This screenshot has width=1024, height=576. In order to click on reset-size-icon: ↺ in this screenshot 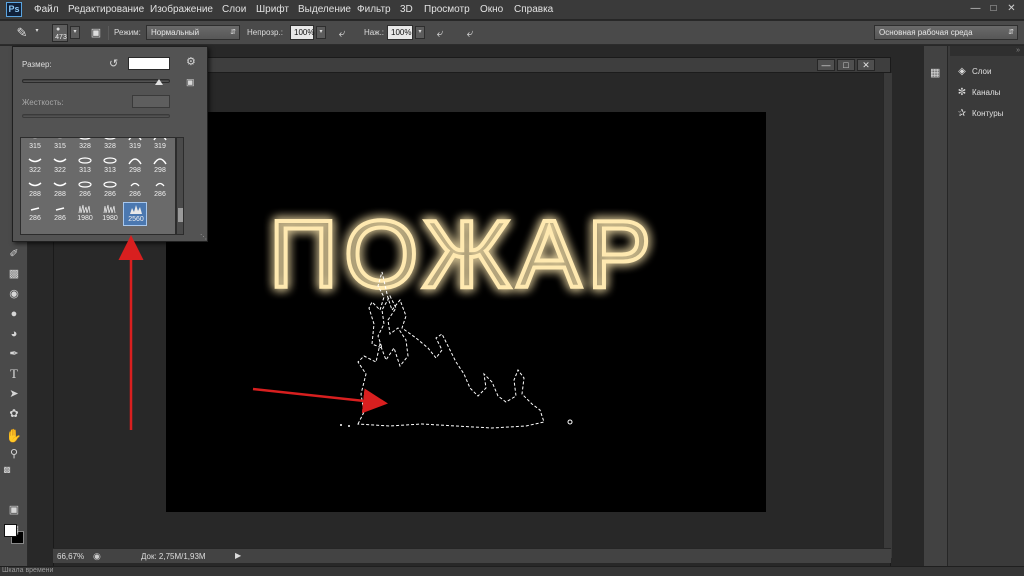, I will do `click(113, 63)`.